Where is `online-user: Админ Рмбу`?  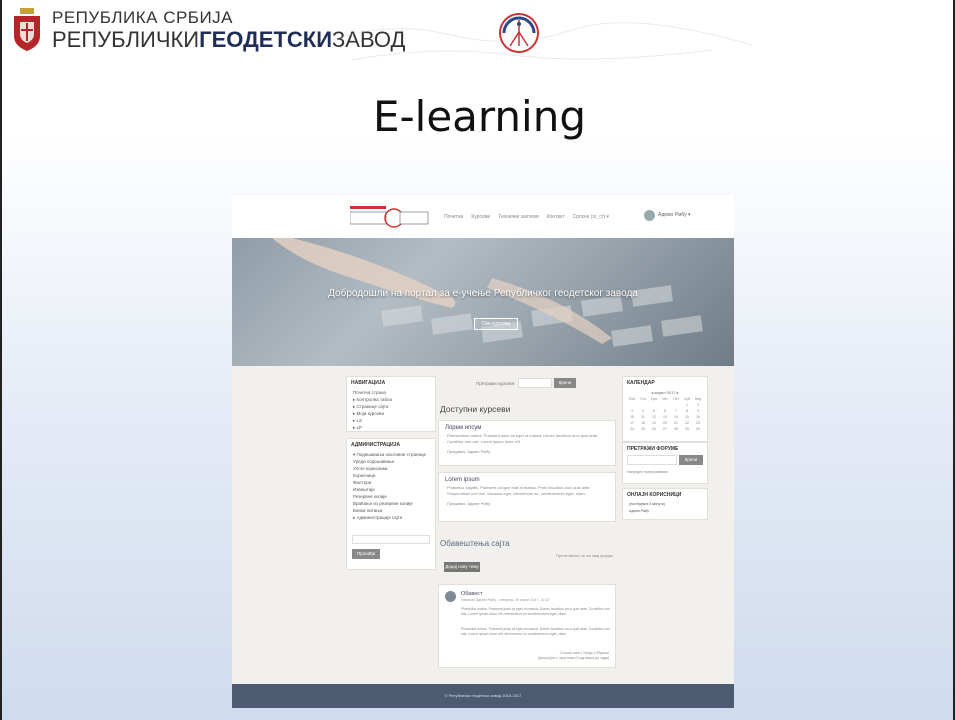
online-user: Админ Рмбу is located at coordinates (665, 511).